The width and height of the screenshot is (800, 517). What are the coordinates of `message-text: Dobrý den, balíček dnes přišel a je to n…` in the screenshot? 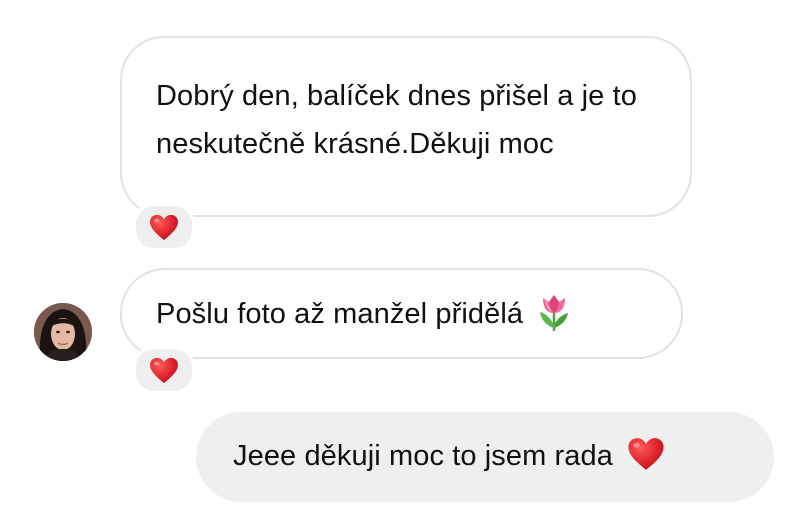 It's located at (396, 120).